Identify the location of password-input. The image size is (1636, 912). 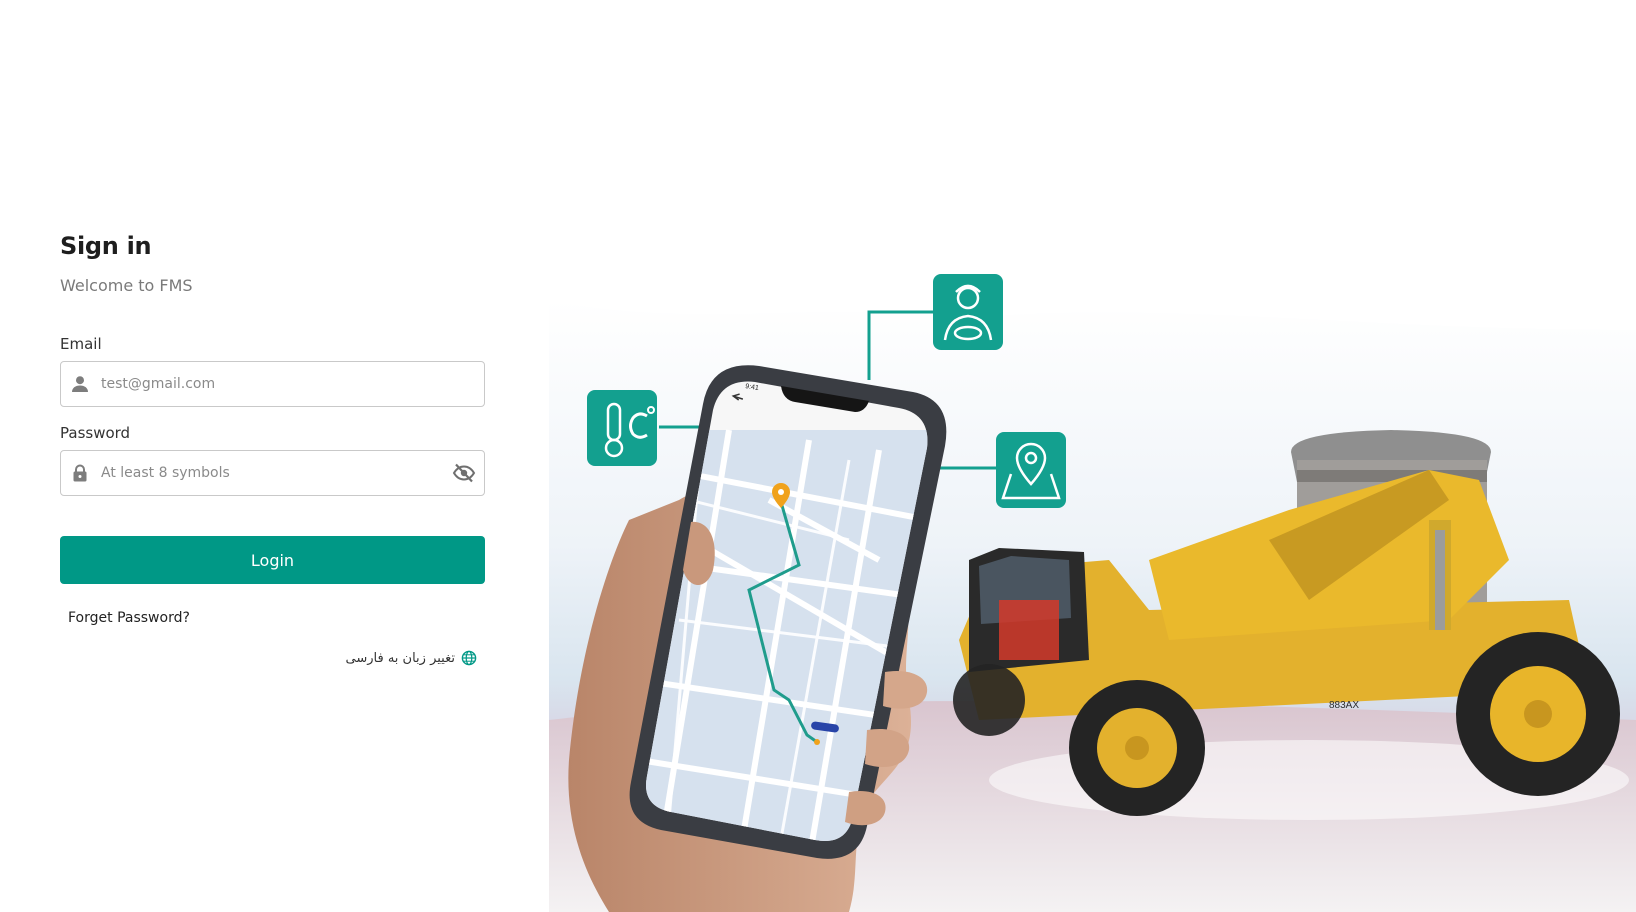
(271, 473).